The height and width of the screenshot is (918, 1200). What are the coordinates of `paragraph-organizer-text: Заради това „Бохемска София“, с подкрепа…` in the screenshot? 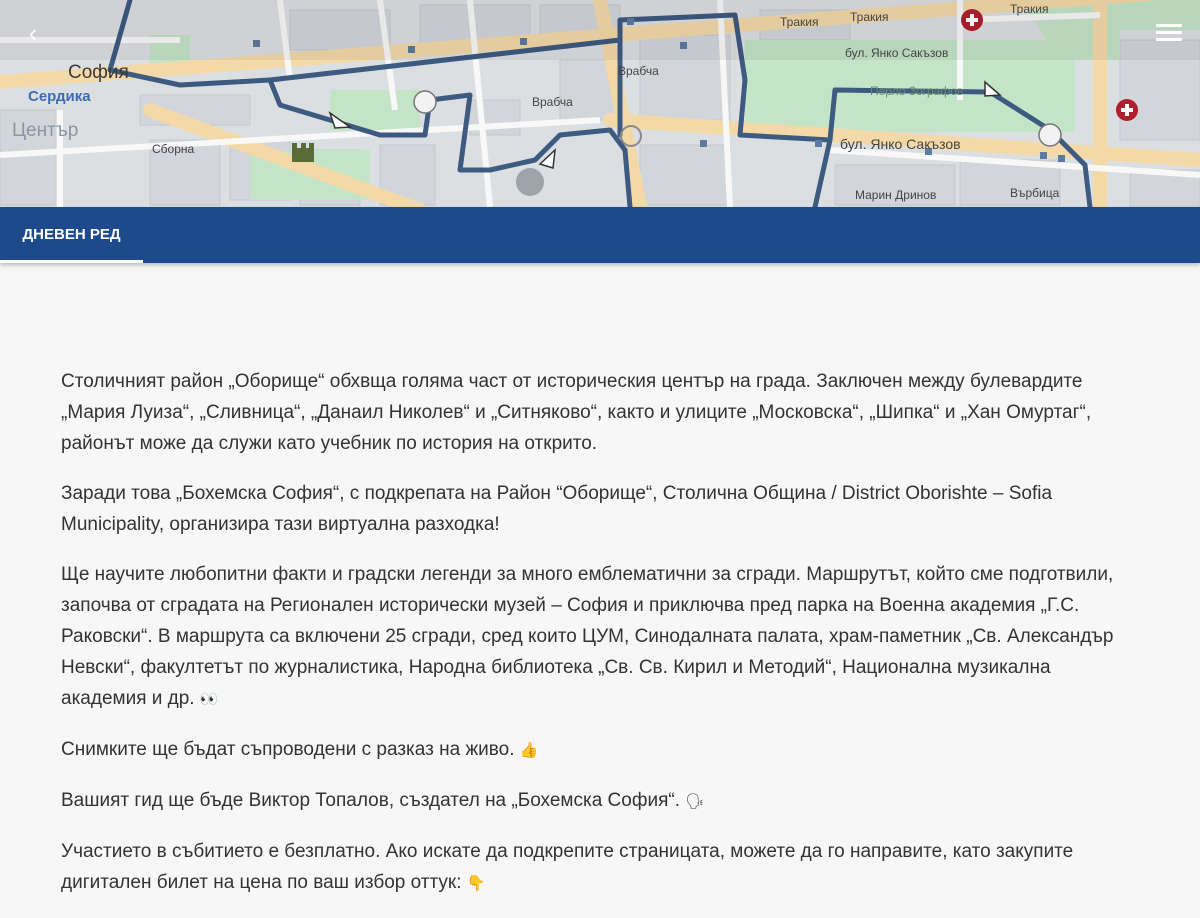 It's located at (557, 509).